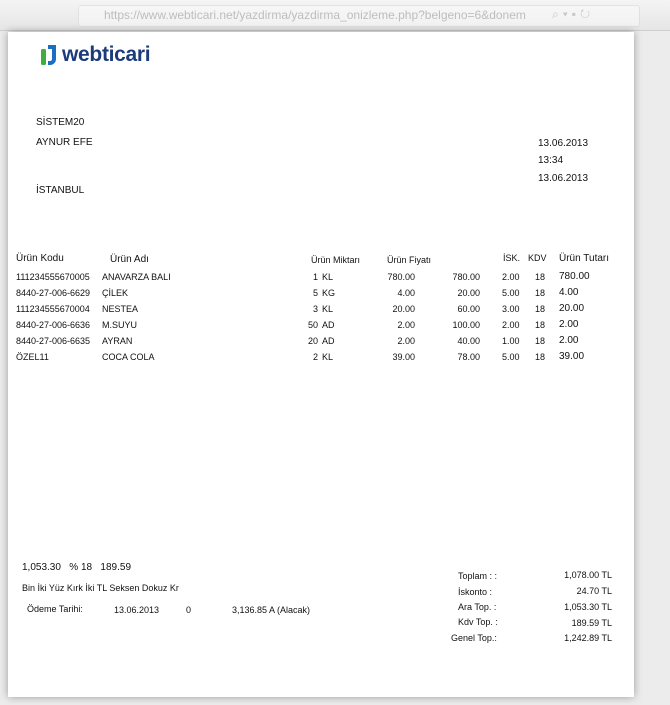 The width and height of the screenshot is (670, 705). What do you see at coordinates (572, 356) in the screenshot?
I see `row-total: 39.00` at bounding box center [572, 356].